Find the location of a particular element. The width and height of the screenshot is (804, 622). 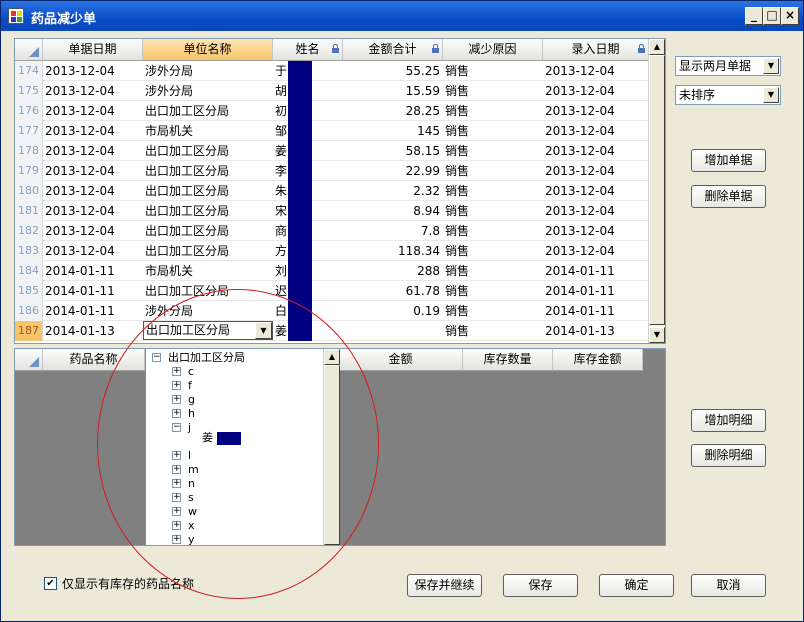

row-number: 186 is located at coordinates (29, 311).